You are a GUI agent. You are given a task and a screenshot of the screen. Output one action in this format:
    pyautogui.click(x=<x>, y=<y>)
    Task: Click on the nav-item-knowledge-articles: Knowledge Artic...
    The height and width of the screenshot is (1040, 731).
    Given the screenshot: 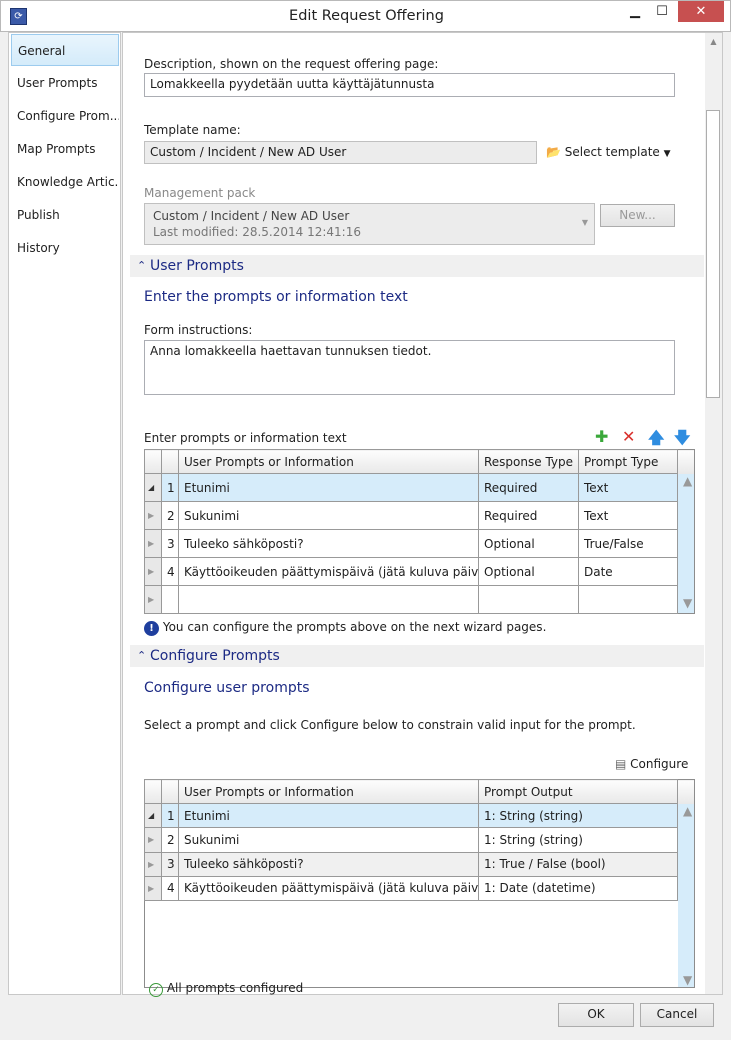 What is the action you would take?
    pyautogui.click(x=65, y=182)
    